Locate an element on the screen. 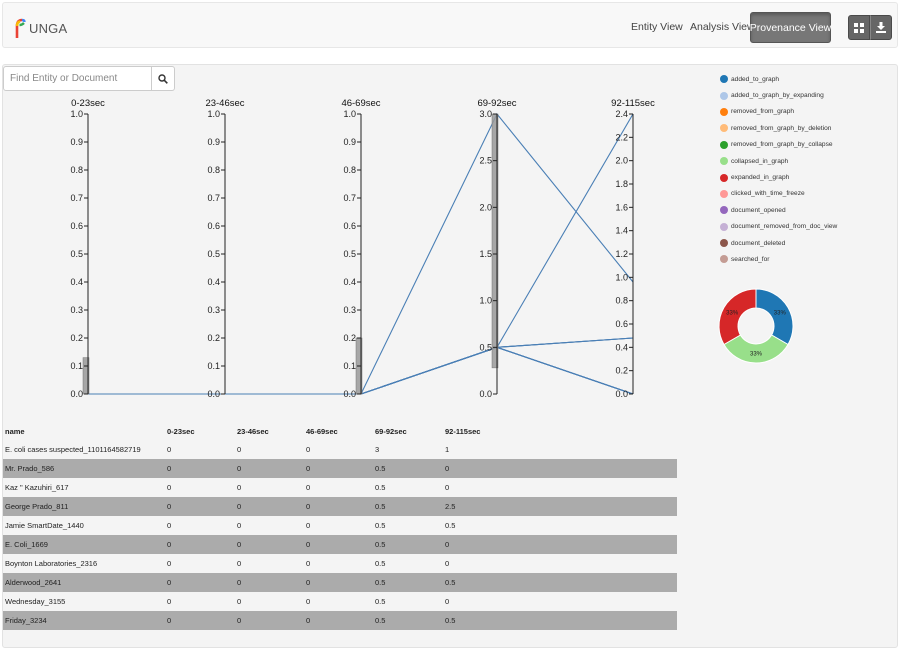 The height and width of the screenshot is (650, 900). tick-label: 1.4 is located at coordinates (621, 231).